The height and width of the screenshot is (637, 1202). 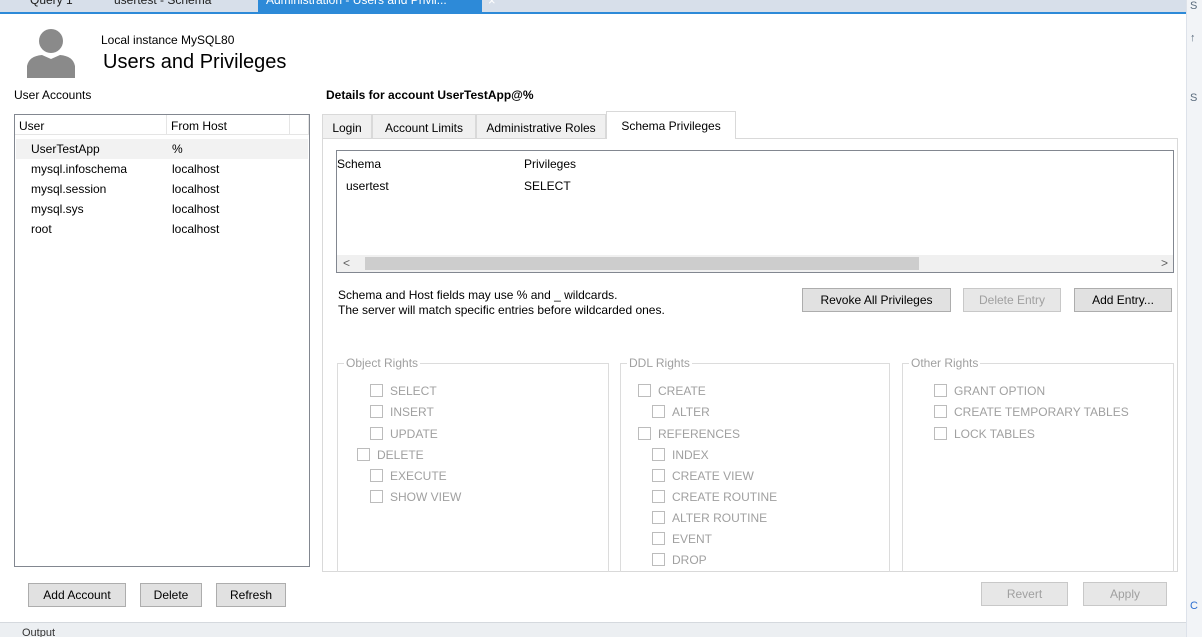 I want to click on checkbox-label: EVENT, so click(x=692, y=539).